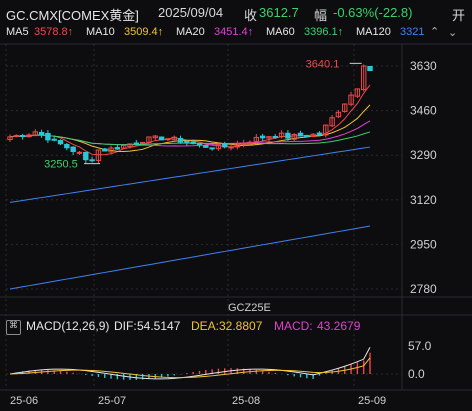  Describe the element at coordinates (323, 64) in the screenshot. I see `high-annotation: 3640.1` at that location.